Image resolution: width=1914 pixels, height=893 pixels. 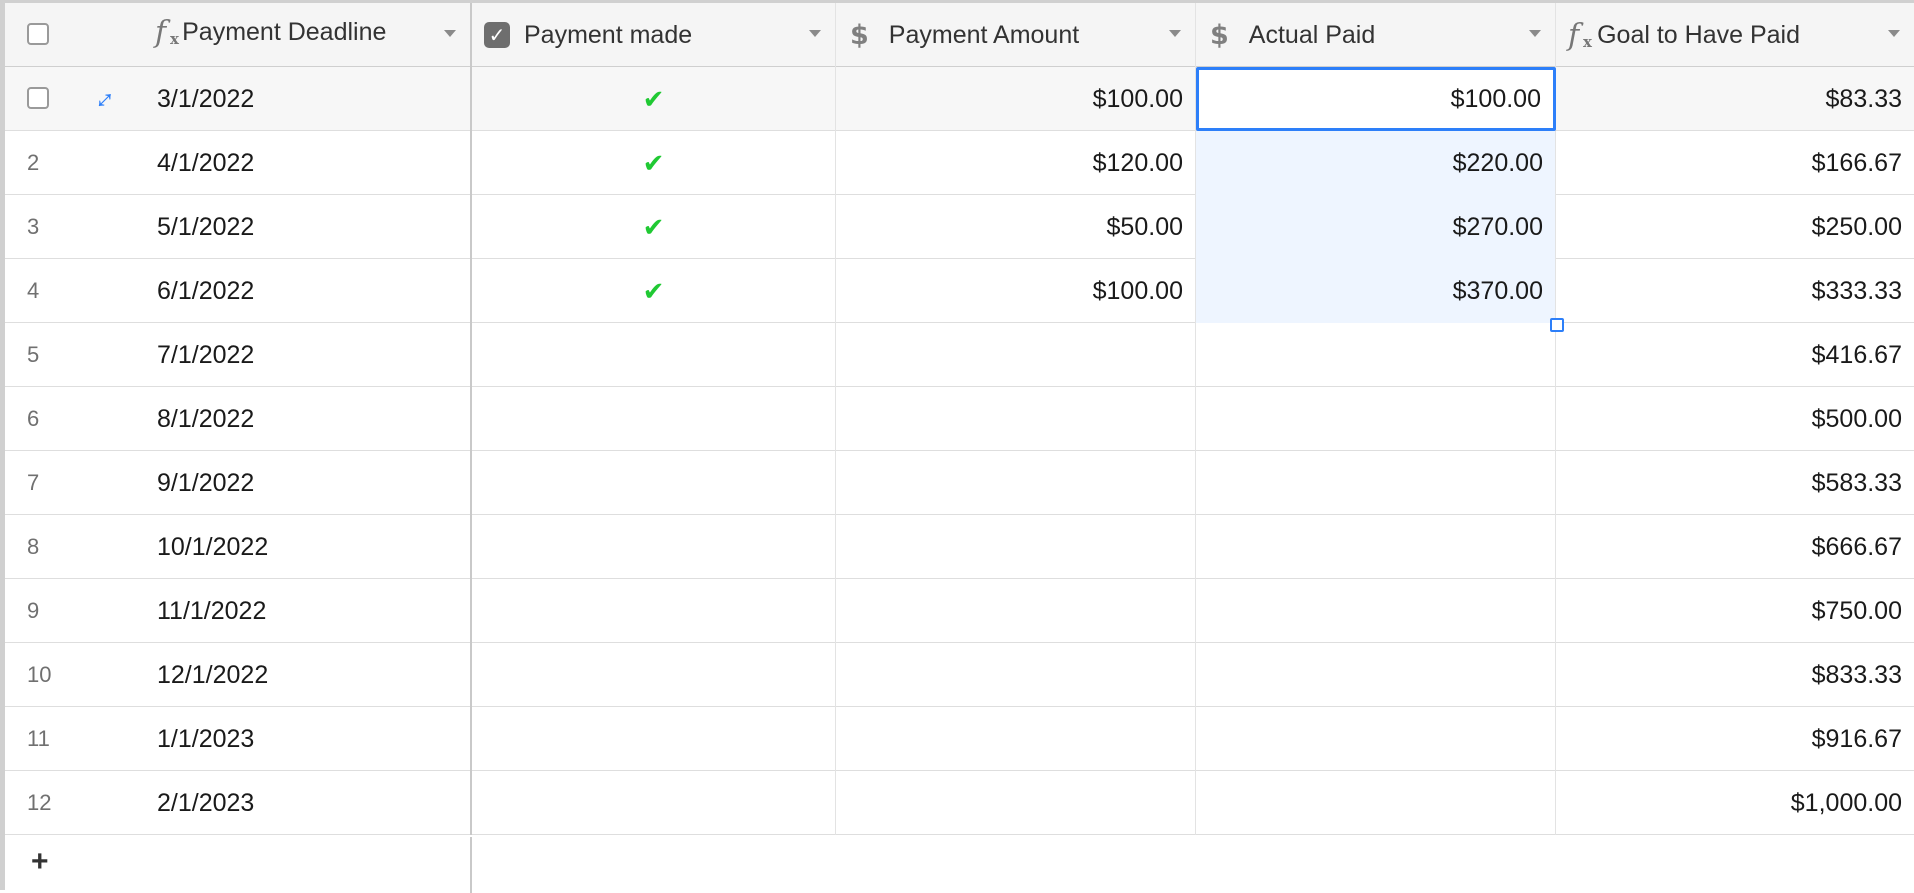 What do you see at coordinates (1376, 227) in the screenshot?
I see `cell-actual-paid: $270.00` at bounding box center [1376, 227].